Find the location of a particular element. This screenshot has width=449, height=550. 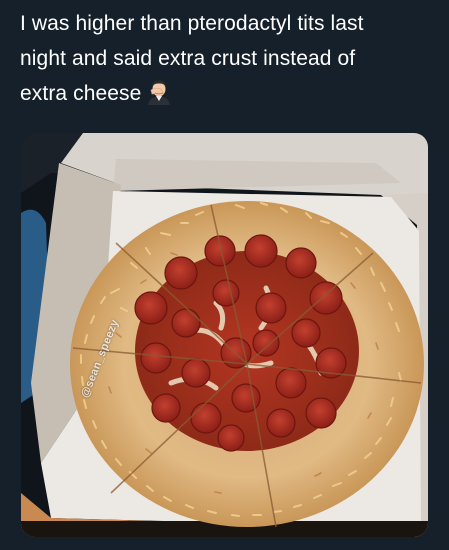

tweet-text-line-1: I was higher than pterodactyl tits last is located at coordinates (192, 23).